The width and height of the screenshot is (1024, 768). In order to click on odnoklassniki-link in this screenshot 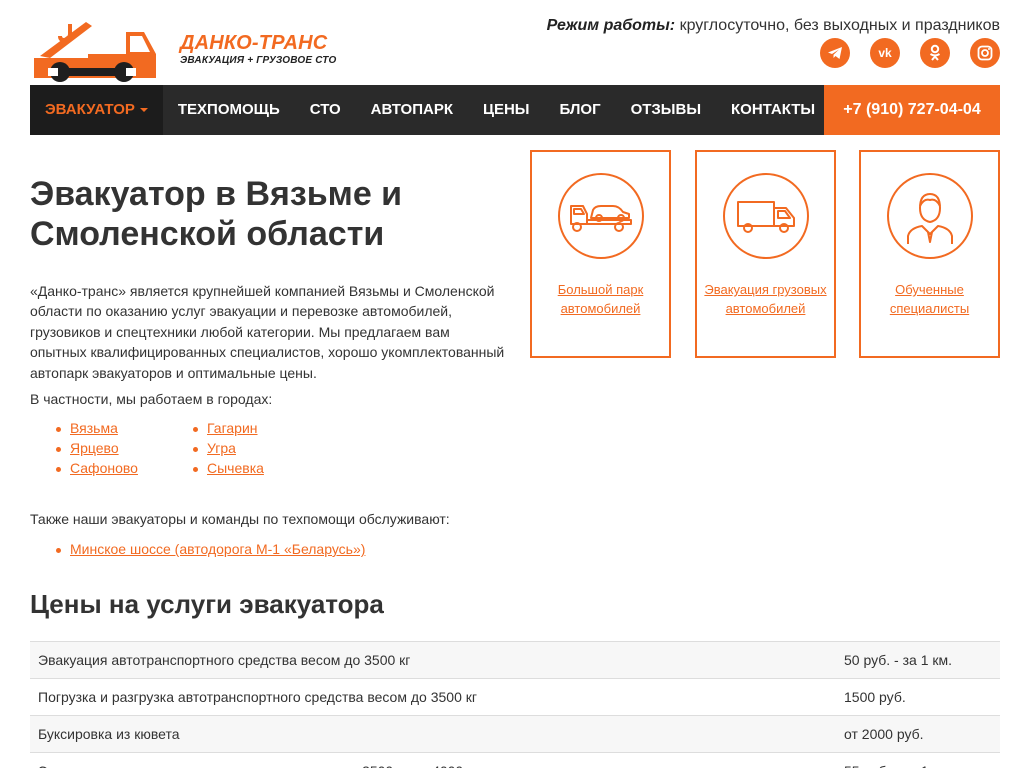, I will do `click(935, 53)`.